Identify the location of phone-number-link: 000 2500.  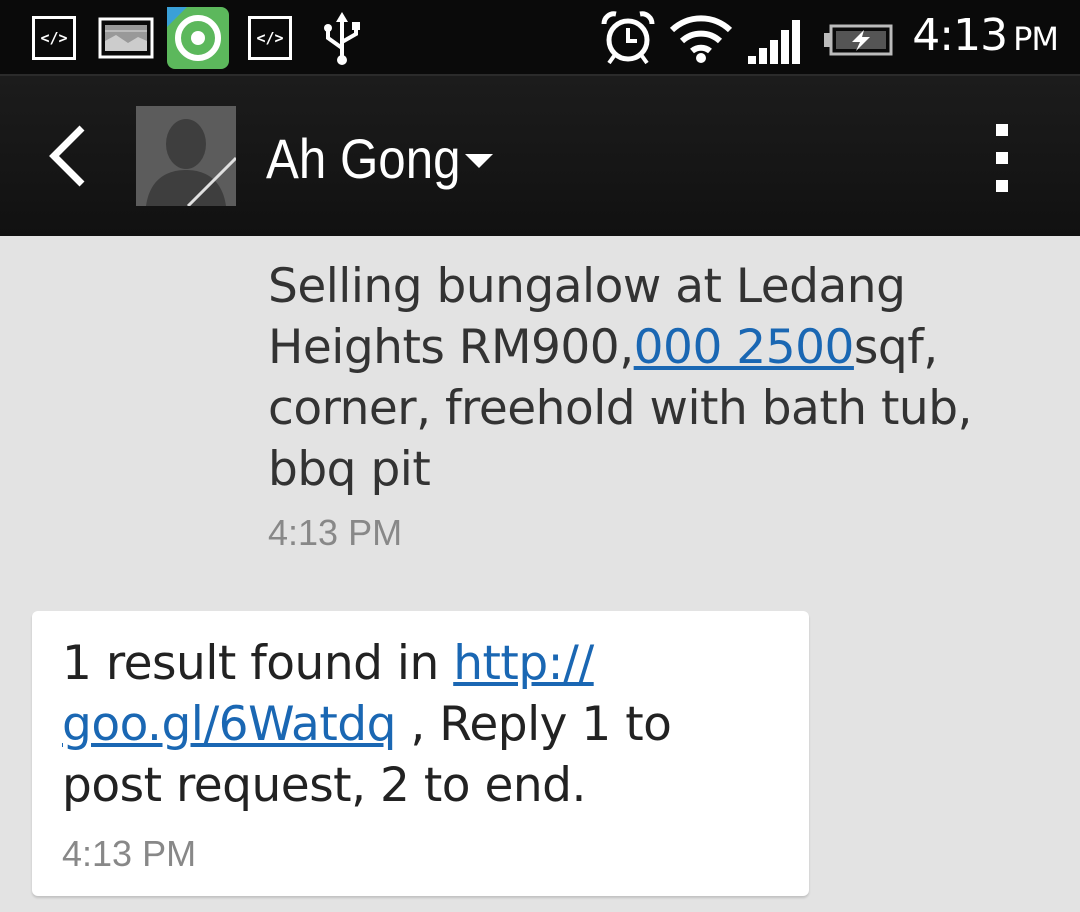
(744, 347).